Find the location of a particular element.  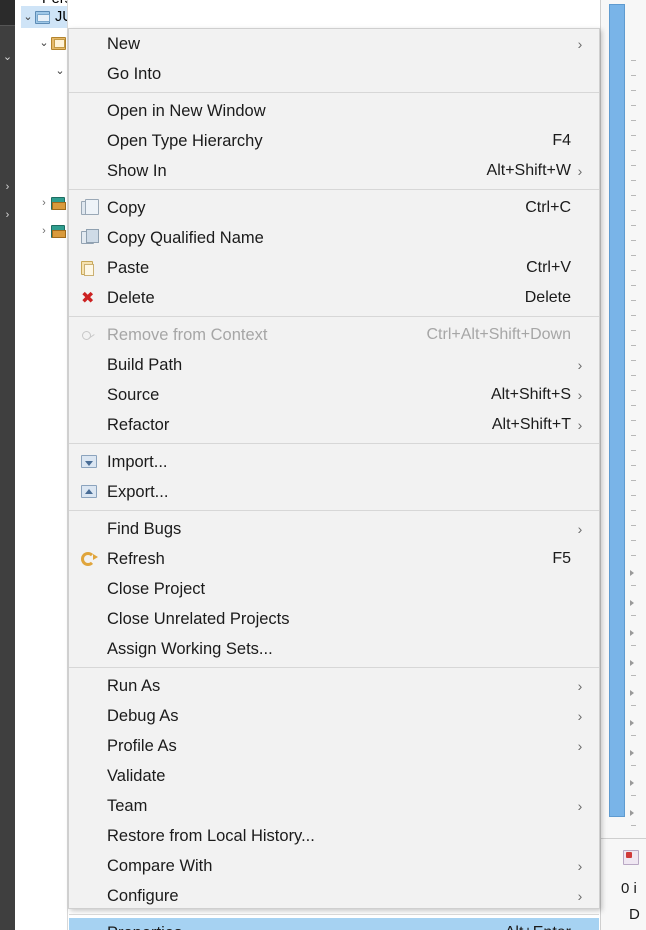

menu-item-label: Source is located at coordinates (133, 394).